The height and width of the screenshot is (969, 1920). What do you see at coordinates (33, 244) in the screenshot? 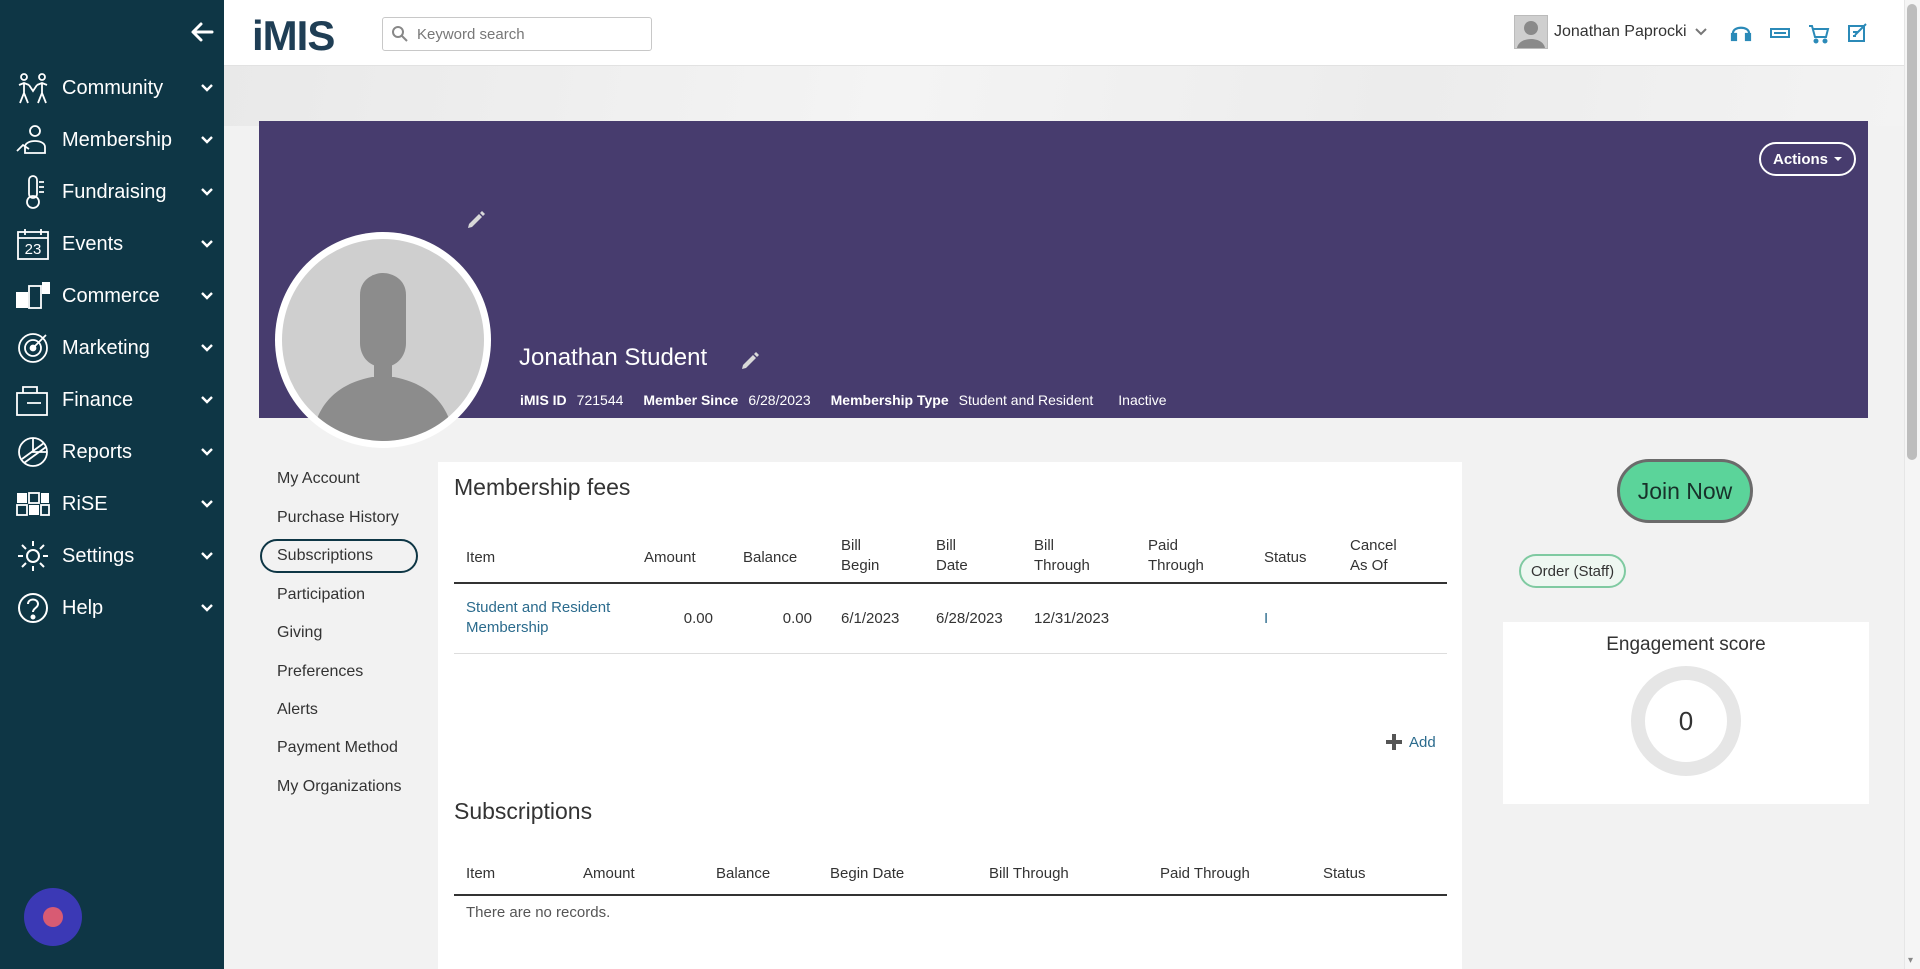
I see `calendar-icon: 23` at bounding box center [33, 244].